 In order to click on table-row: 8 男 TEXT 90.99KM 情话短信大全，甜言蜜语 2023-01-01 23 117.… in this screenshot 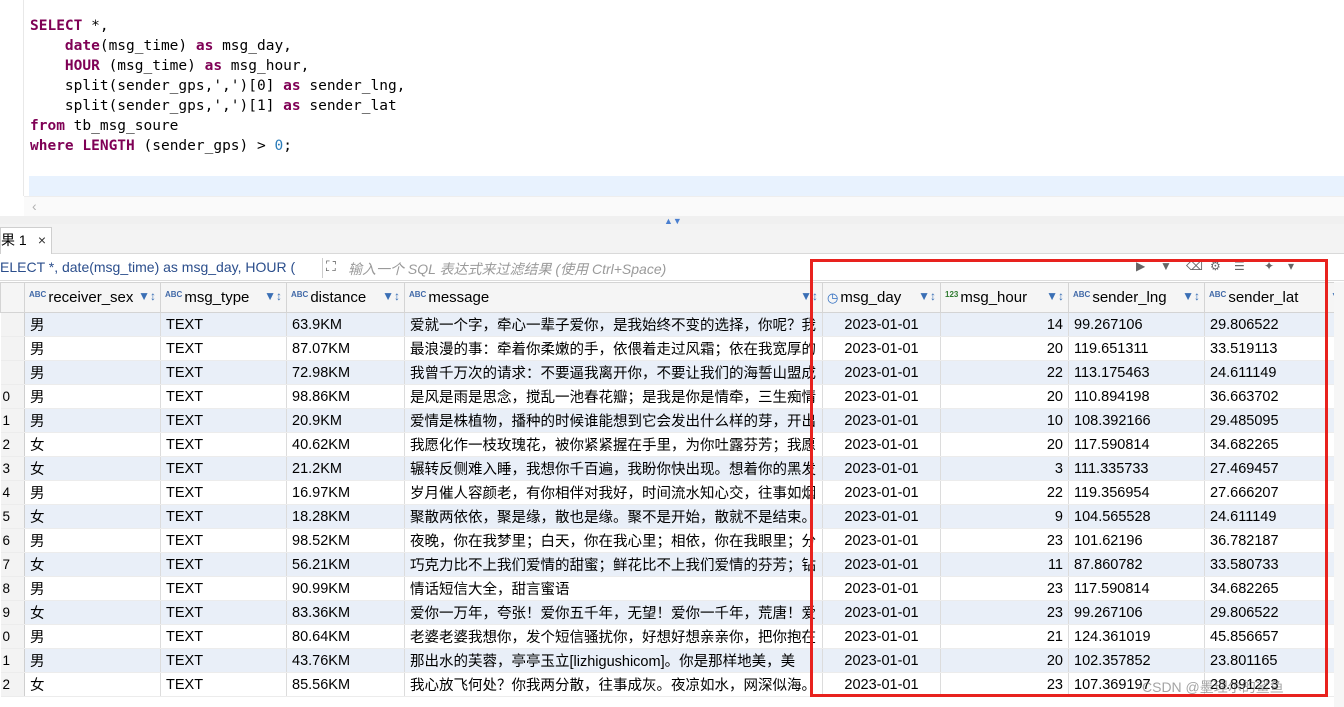, I will do `click(672, 588)`.